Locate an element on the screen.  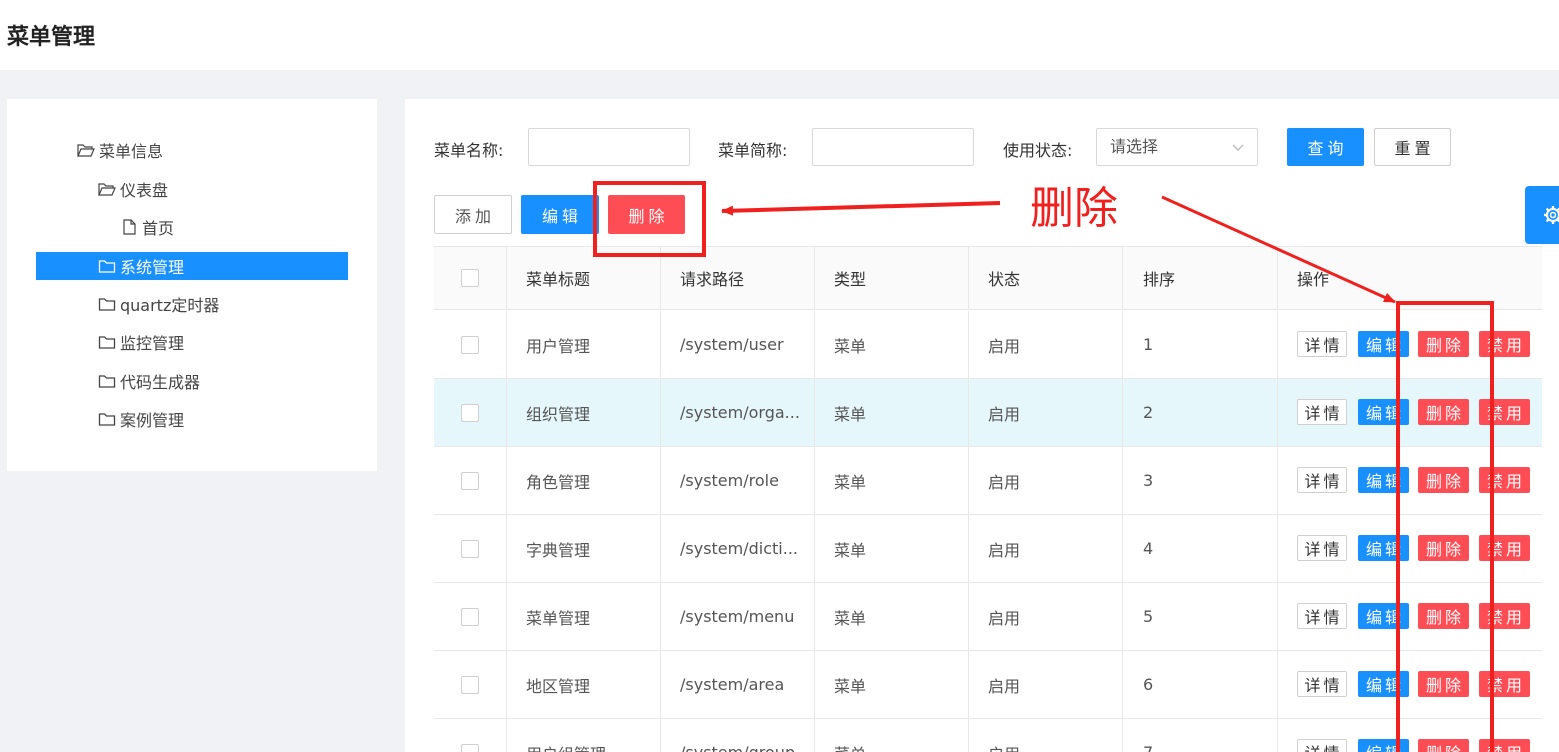
annotation-box-toolbar-delete is located at coordinates (649, 219).